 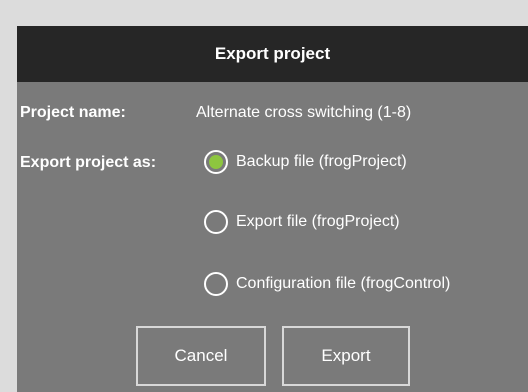 I want to click on radio-option-export: Export file (frogProject), so click(x=302, y=222).